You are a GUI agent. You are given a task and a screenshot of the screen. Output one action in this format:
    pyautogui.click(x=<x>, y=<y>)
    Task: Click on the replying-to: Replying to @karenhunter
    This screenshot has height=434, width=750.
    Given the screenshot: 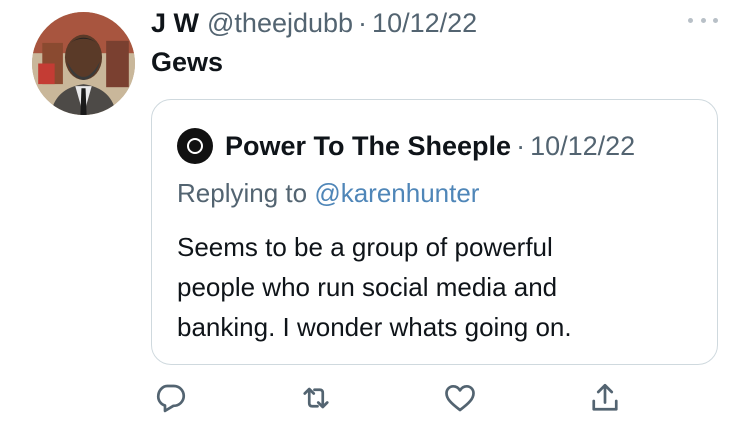 What is the action you would take?
    pyautogui.click(x=328, y=193)
    